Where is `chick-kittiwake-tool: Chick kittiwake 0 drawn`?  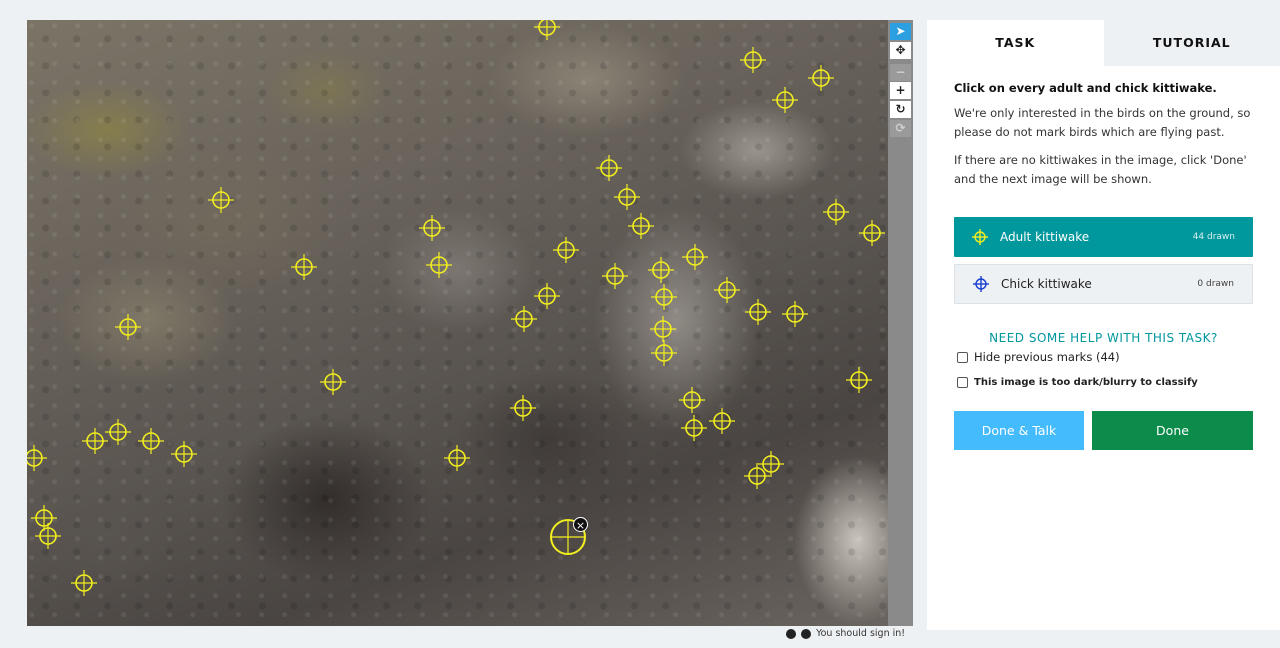 chick-kittiwake-tool: Chick kittiwake 0 drawn is located at coordinates (1103, 284).